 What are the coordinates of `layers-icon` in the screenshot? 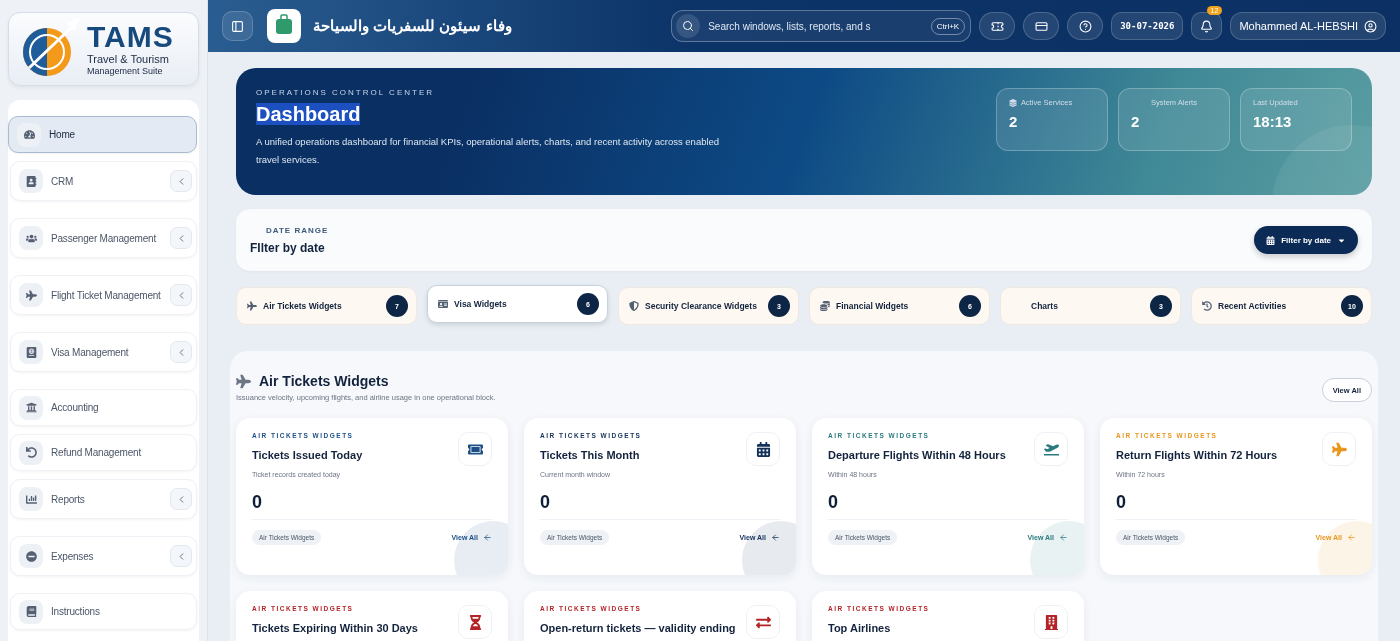 It's located at (1013, 102).